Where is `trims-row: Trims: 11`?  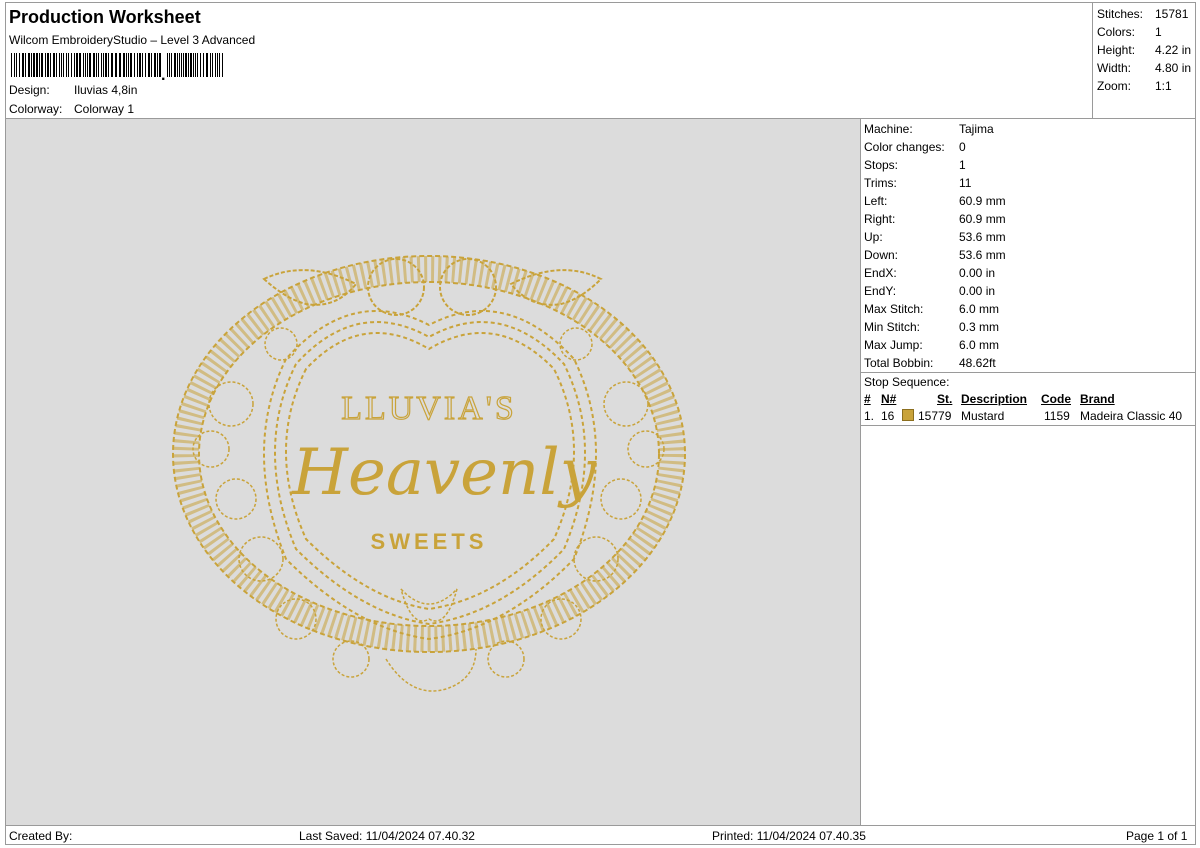 trims-row: Trims: 11 is located at coordinates (918, 183).